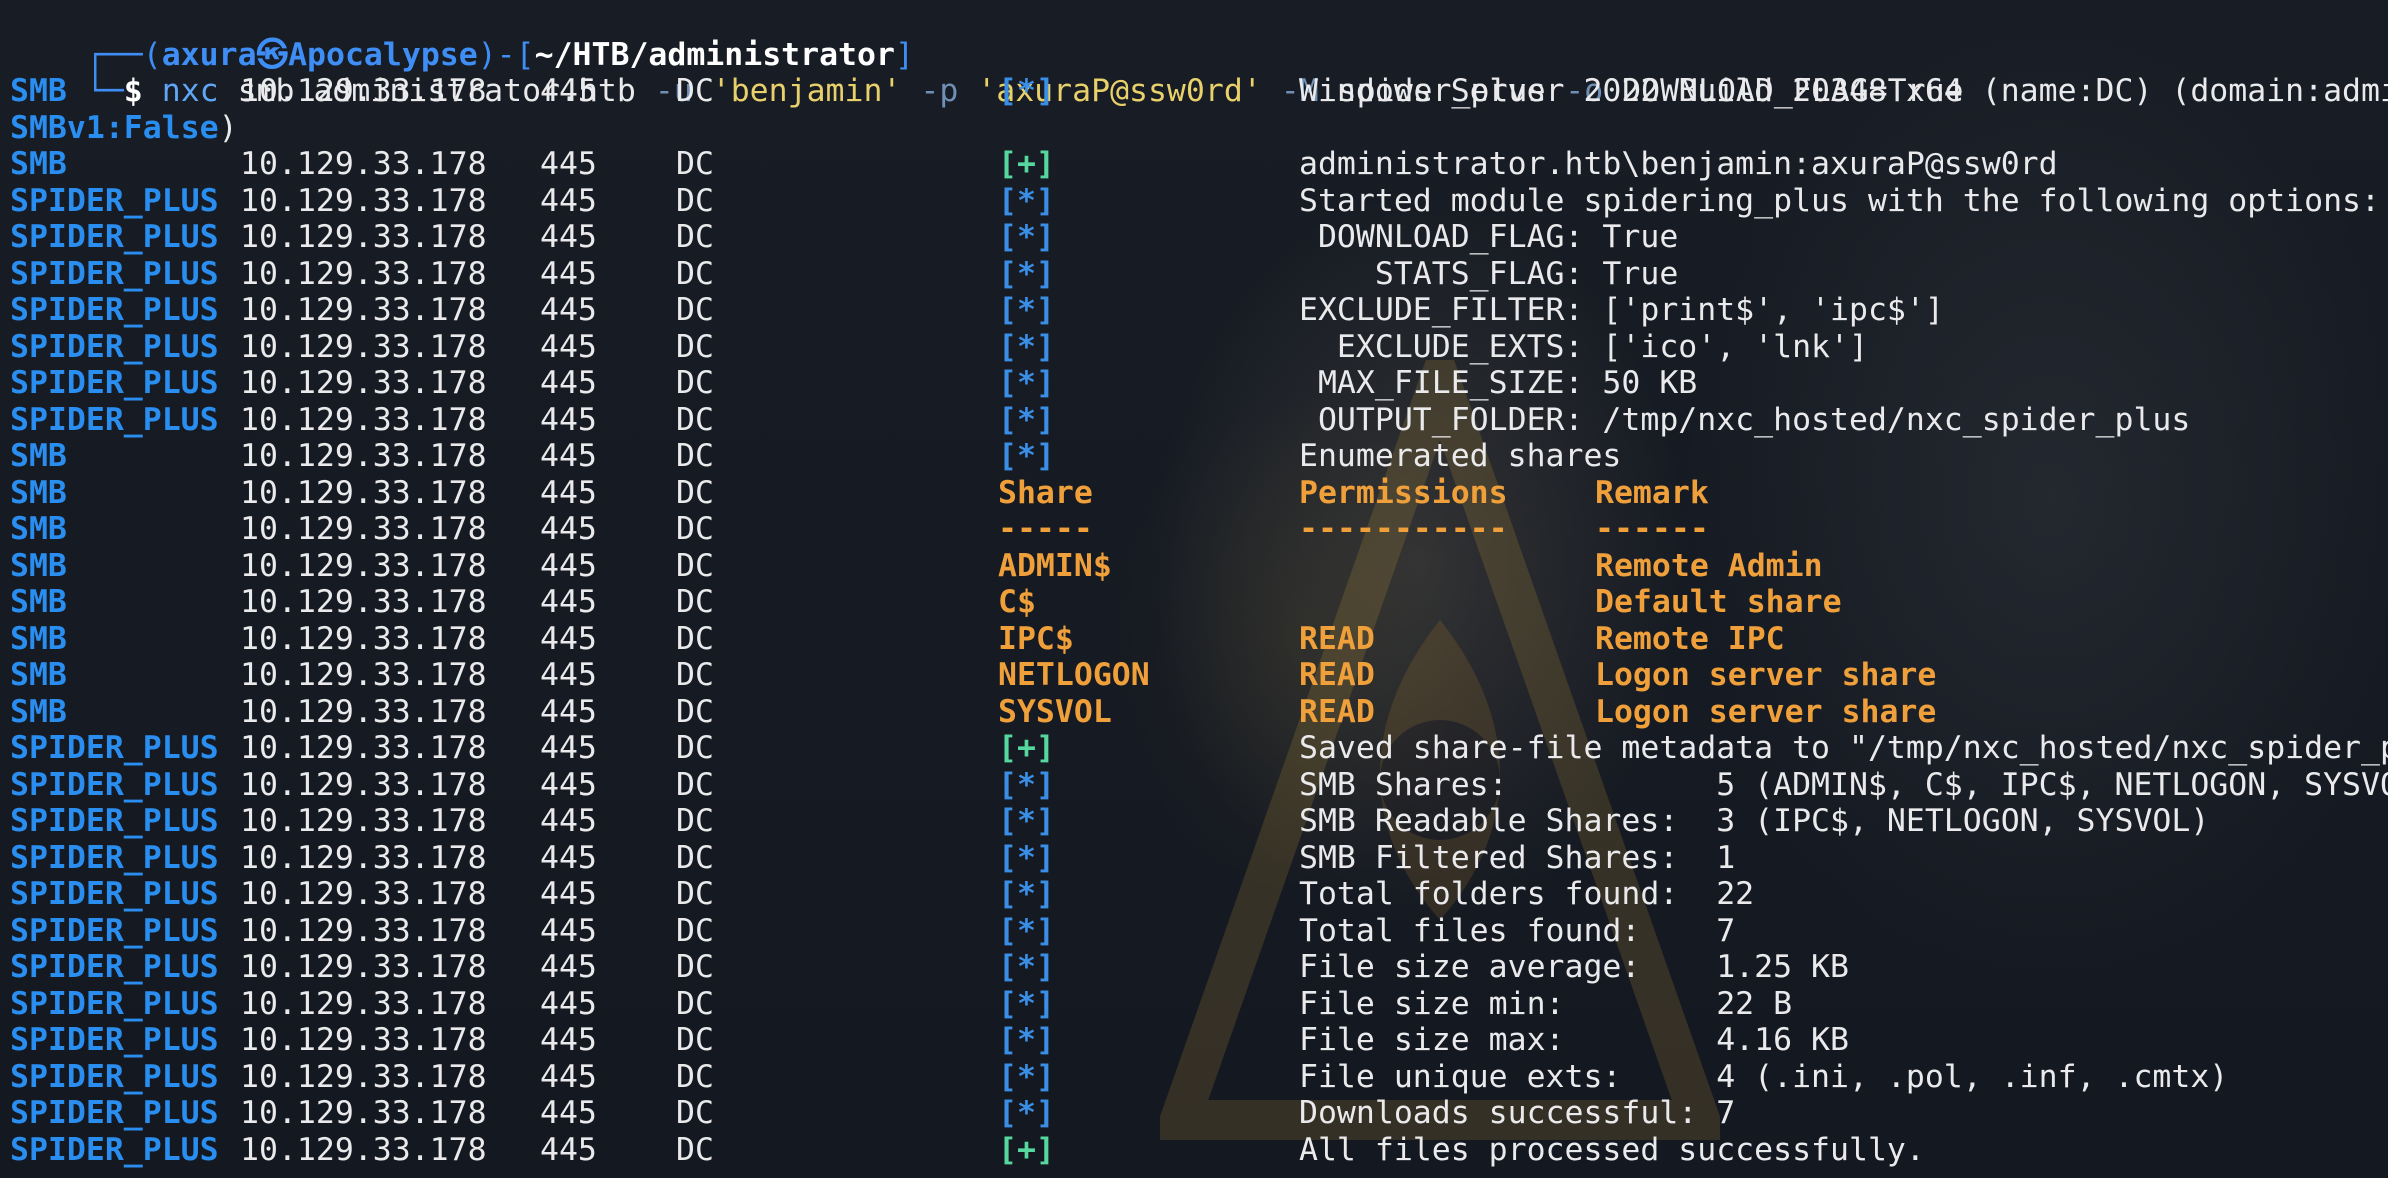 This screenshot has width=2388, height=1178. Describe the element at coordinates (1718, 602) in the screenshot. I see `share-remark: Default share` at that location.